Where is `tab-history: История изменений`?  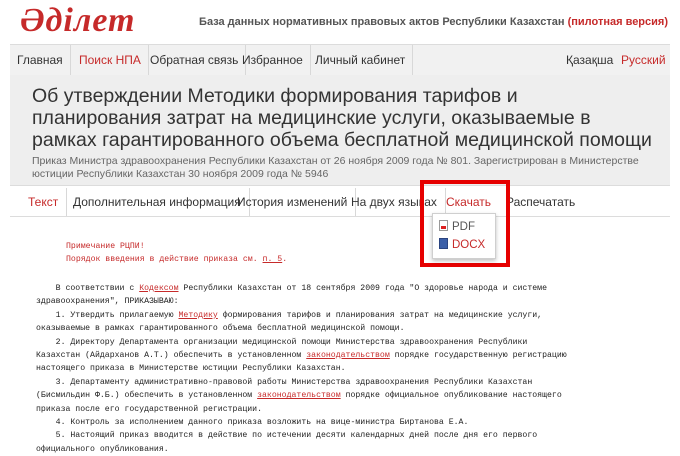
tab-history: История изменений is located at coordinates (293, 202).